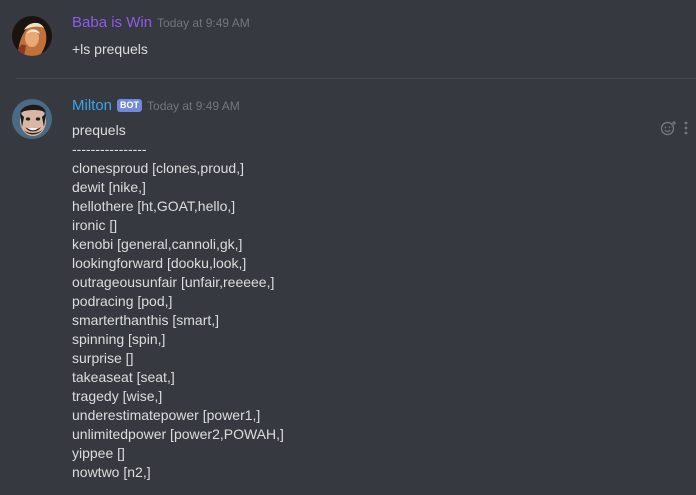  I want to click on message-line: kenobi [general,cannoli,gk,], so click(157, 244).